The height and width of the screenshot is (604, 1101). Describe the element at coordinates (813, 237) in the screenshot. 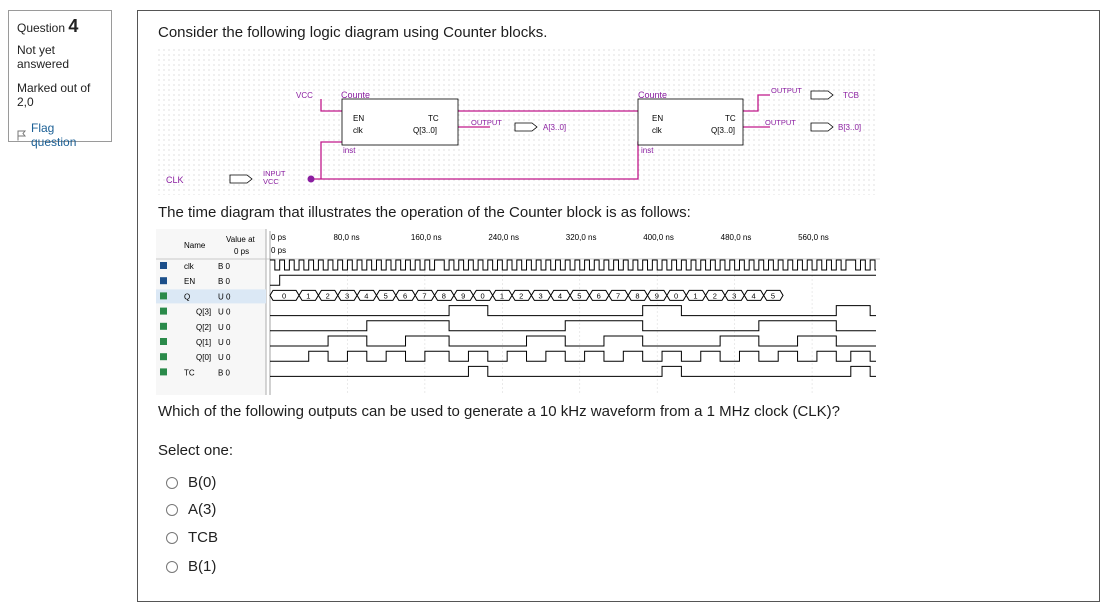

I see `time-axis-label: 560,0 ns` at that location.